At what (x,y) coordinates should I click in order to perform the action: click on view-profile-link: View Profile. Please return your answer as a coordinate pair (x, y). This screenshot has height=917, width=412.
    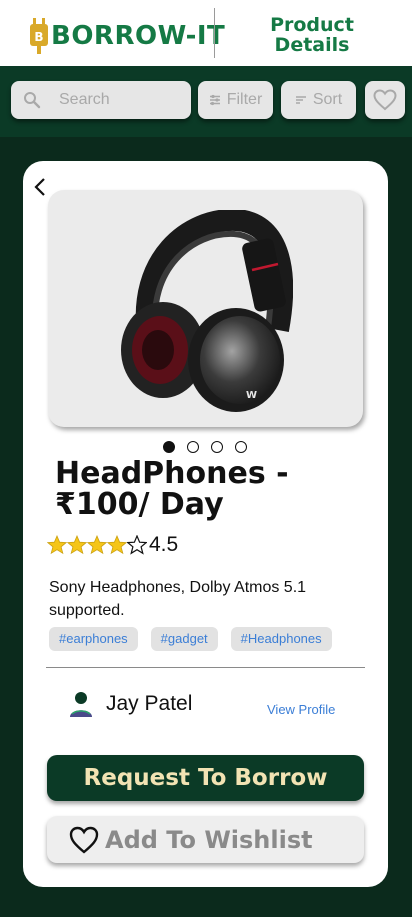
    Looking at the image, I should click on (301, 709).